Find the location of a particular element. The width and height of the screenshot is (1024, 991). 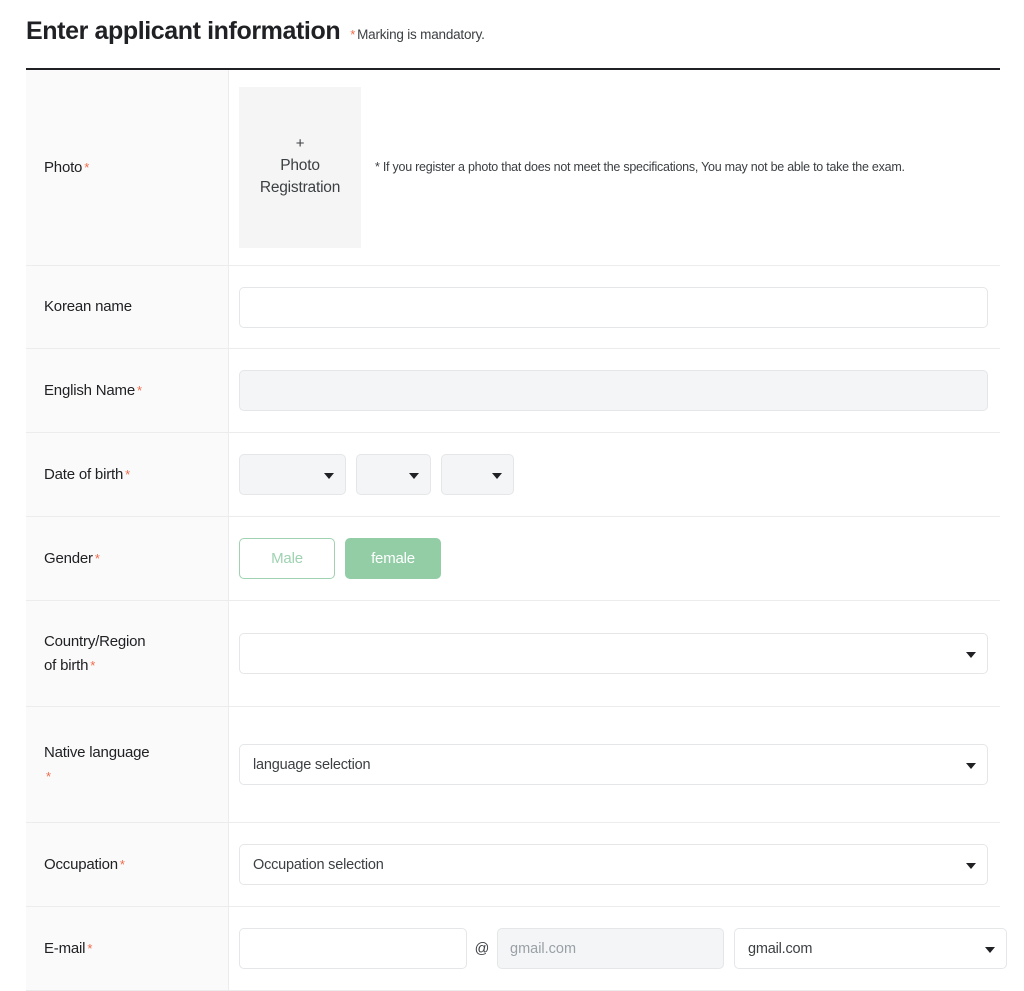

label-country-of-birth-line1: Country/Region is located at coordinates (95, 642).